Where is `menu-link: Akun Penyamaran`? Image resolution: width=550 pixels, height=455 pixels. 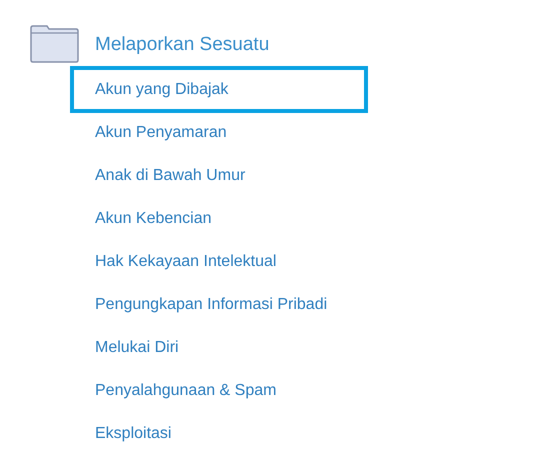 menu-link: Akun Penyamaran is located at coordinates (219, 132).